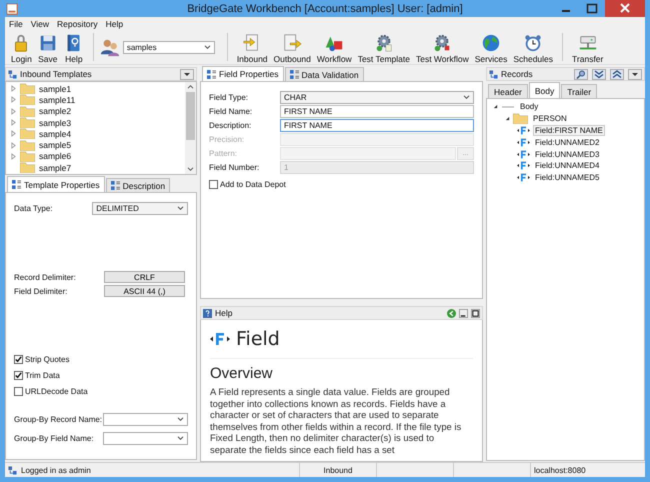 The image size is (650, 482). What do you see at coordinates (341, 184) in the screenshot?
I see `checkbox-option: Add to Data Depot` at bounding box center [341, 184].